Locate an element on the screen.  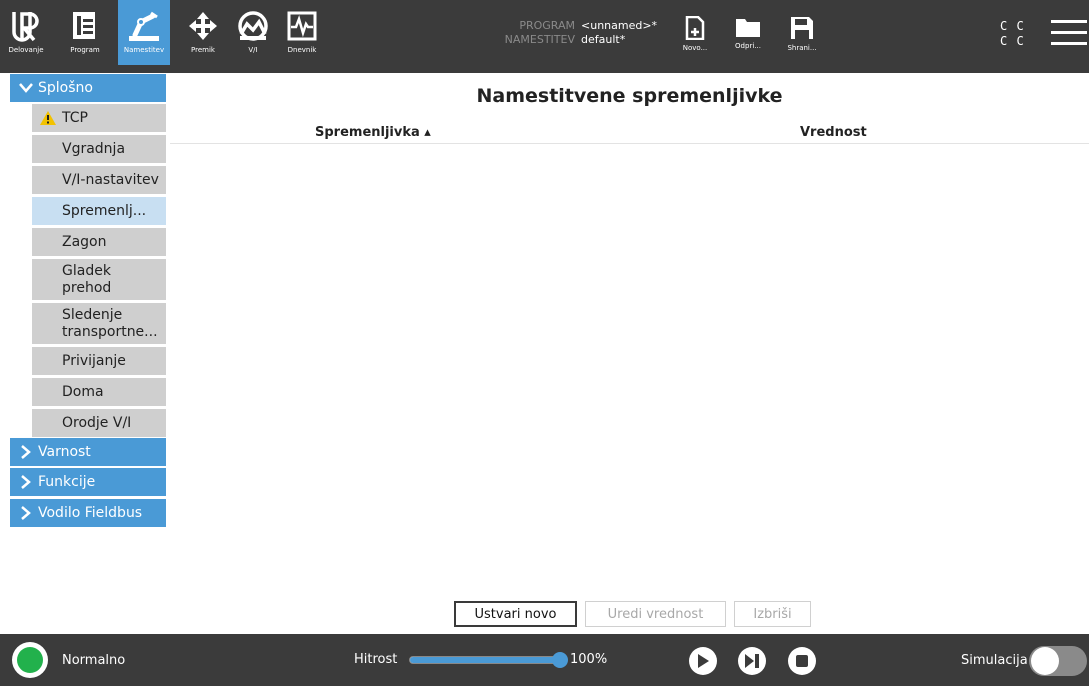
io-icon is located at coordinates (253, 26).